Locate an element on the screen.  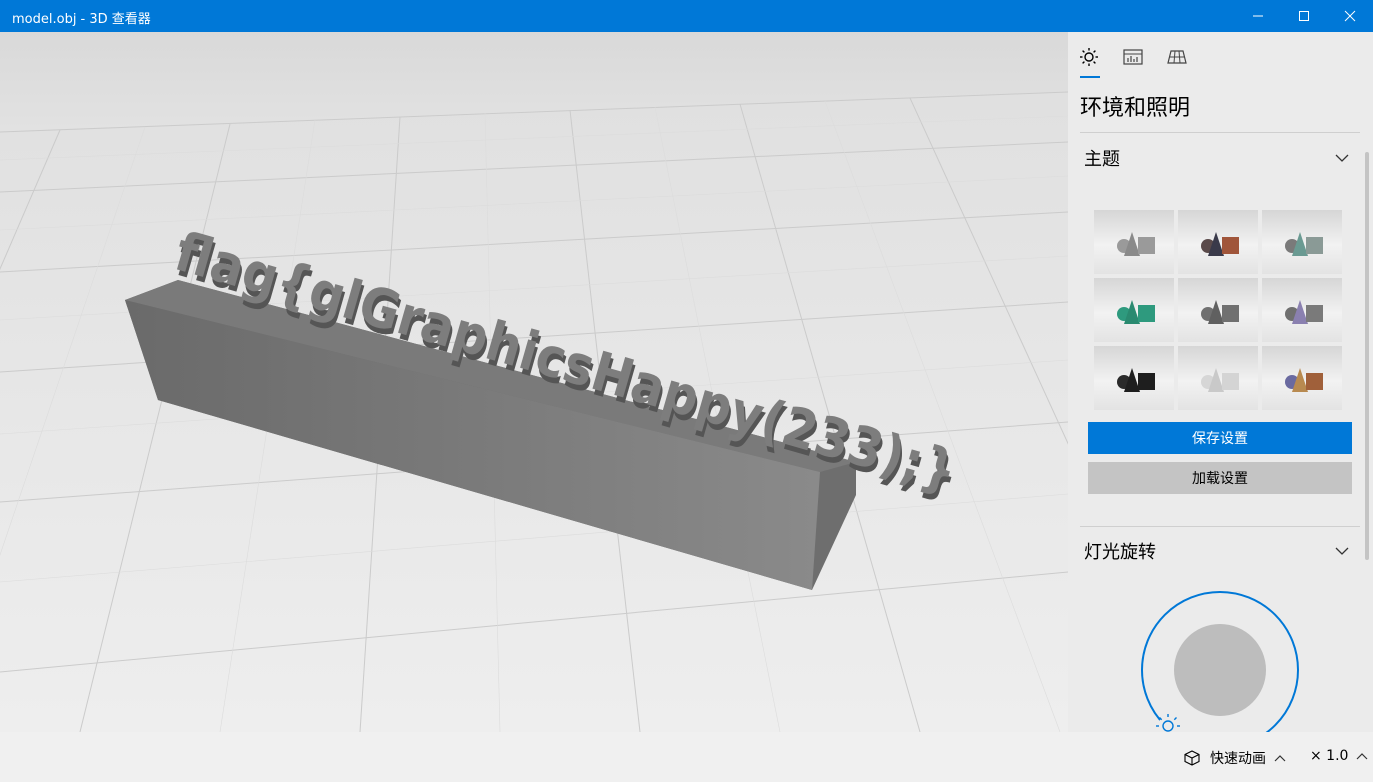
theme-thumb-teal-gray is located at coordinates (1302, 242).